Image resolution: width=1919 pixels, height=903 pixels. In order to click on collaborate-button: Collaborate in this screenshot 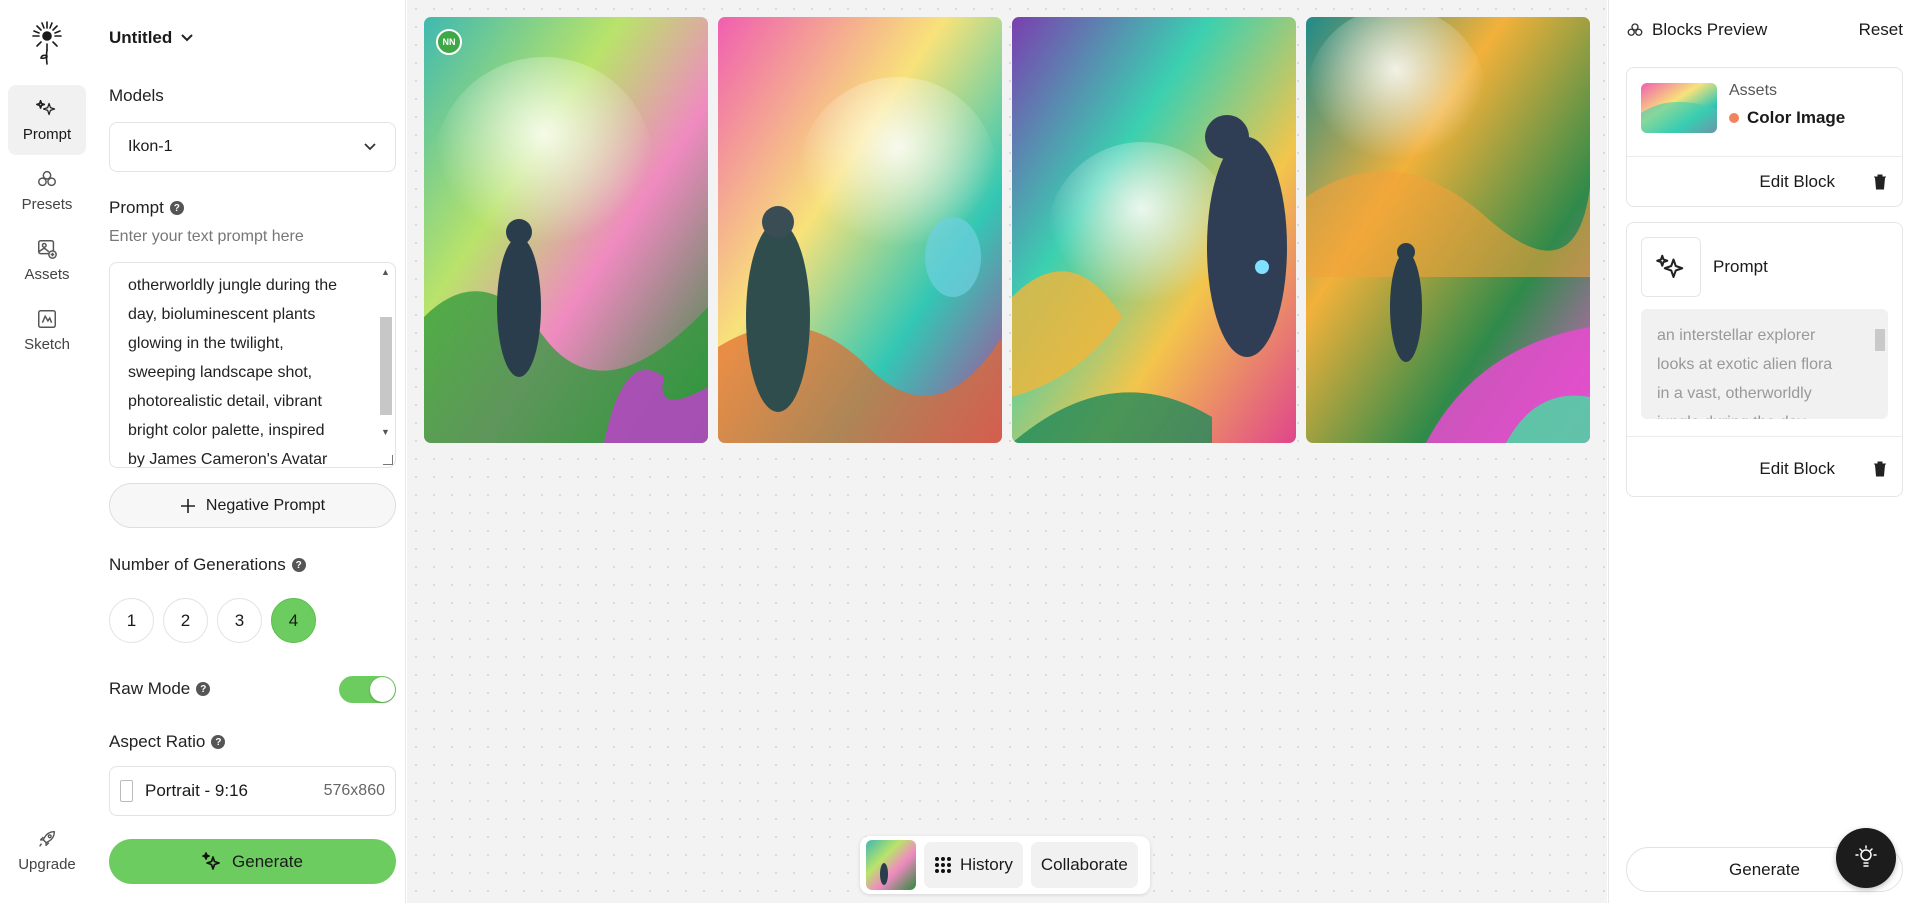, I will do `click(1084, 865)`.